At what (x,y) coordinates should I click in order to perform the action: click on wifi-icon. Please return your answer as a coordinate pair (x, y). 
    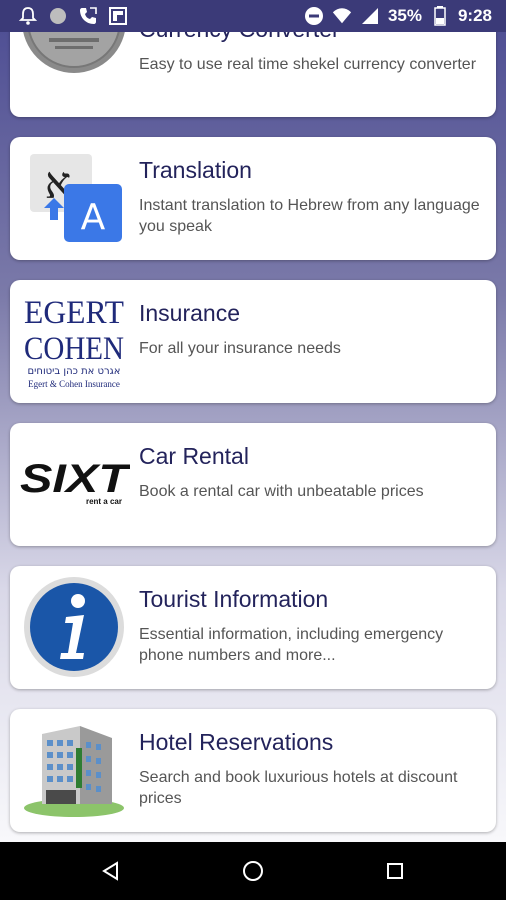
    Looking at the image, I should click on (342, 16).